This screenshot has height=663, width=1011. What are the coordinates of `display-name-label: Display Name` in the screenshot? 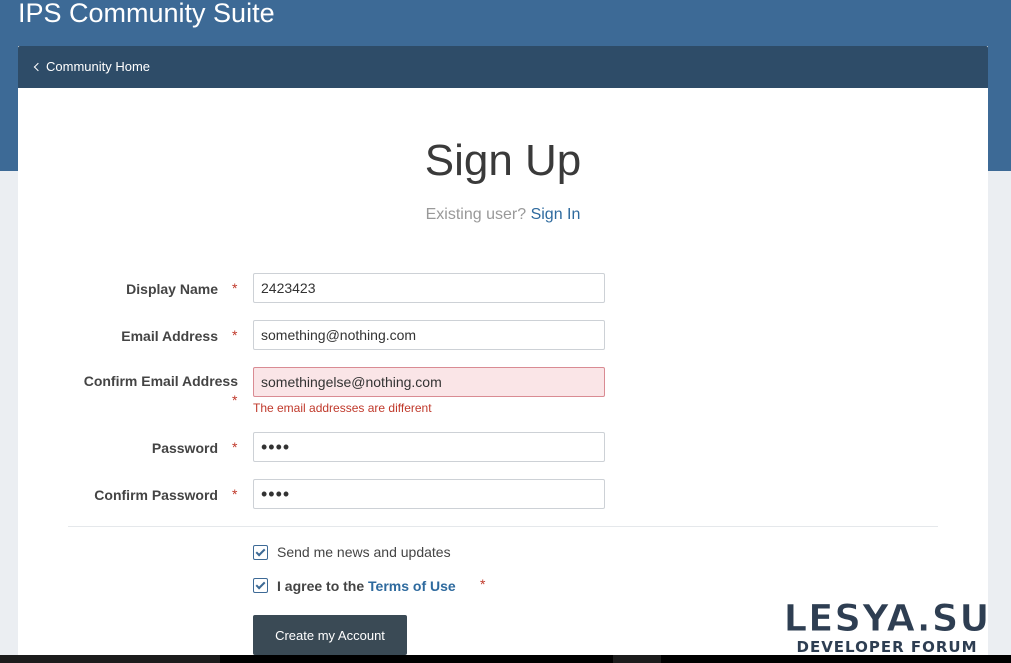 It's located at (172, 289).